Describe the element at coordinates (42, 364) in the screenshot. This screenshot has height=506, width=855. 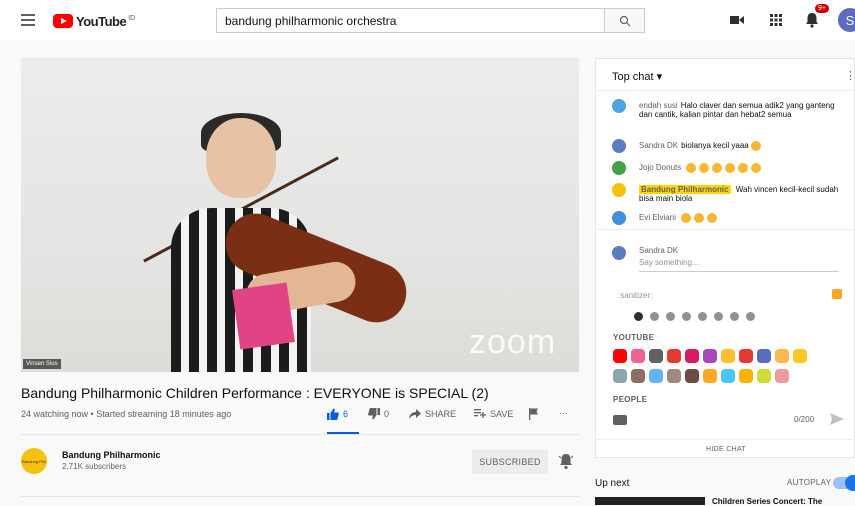
I see `participant-name-tag: Vinsen Sius` at that location.